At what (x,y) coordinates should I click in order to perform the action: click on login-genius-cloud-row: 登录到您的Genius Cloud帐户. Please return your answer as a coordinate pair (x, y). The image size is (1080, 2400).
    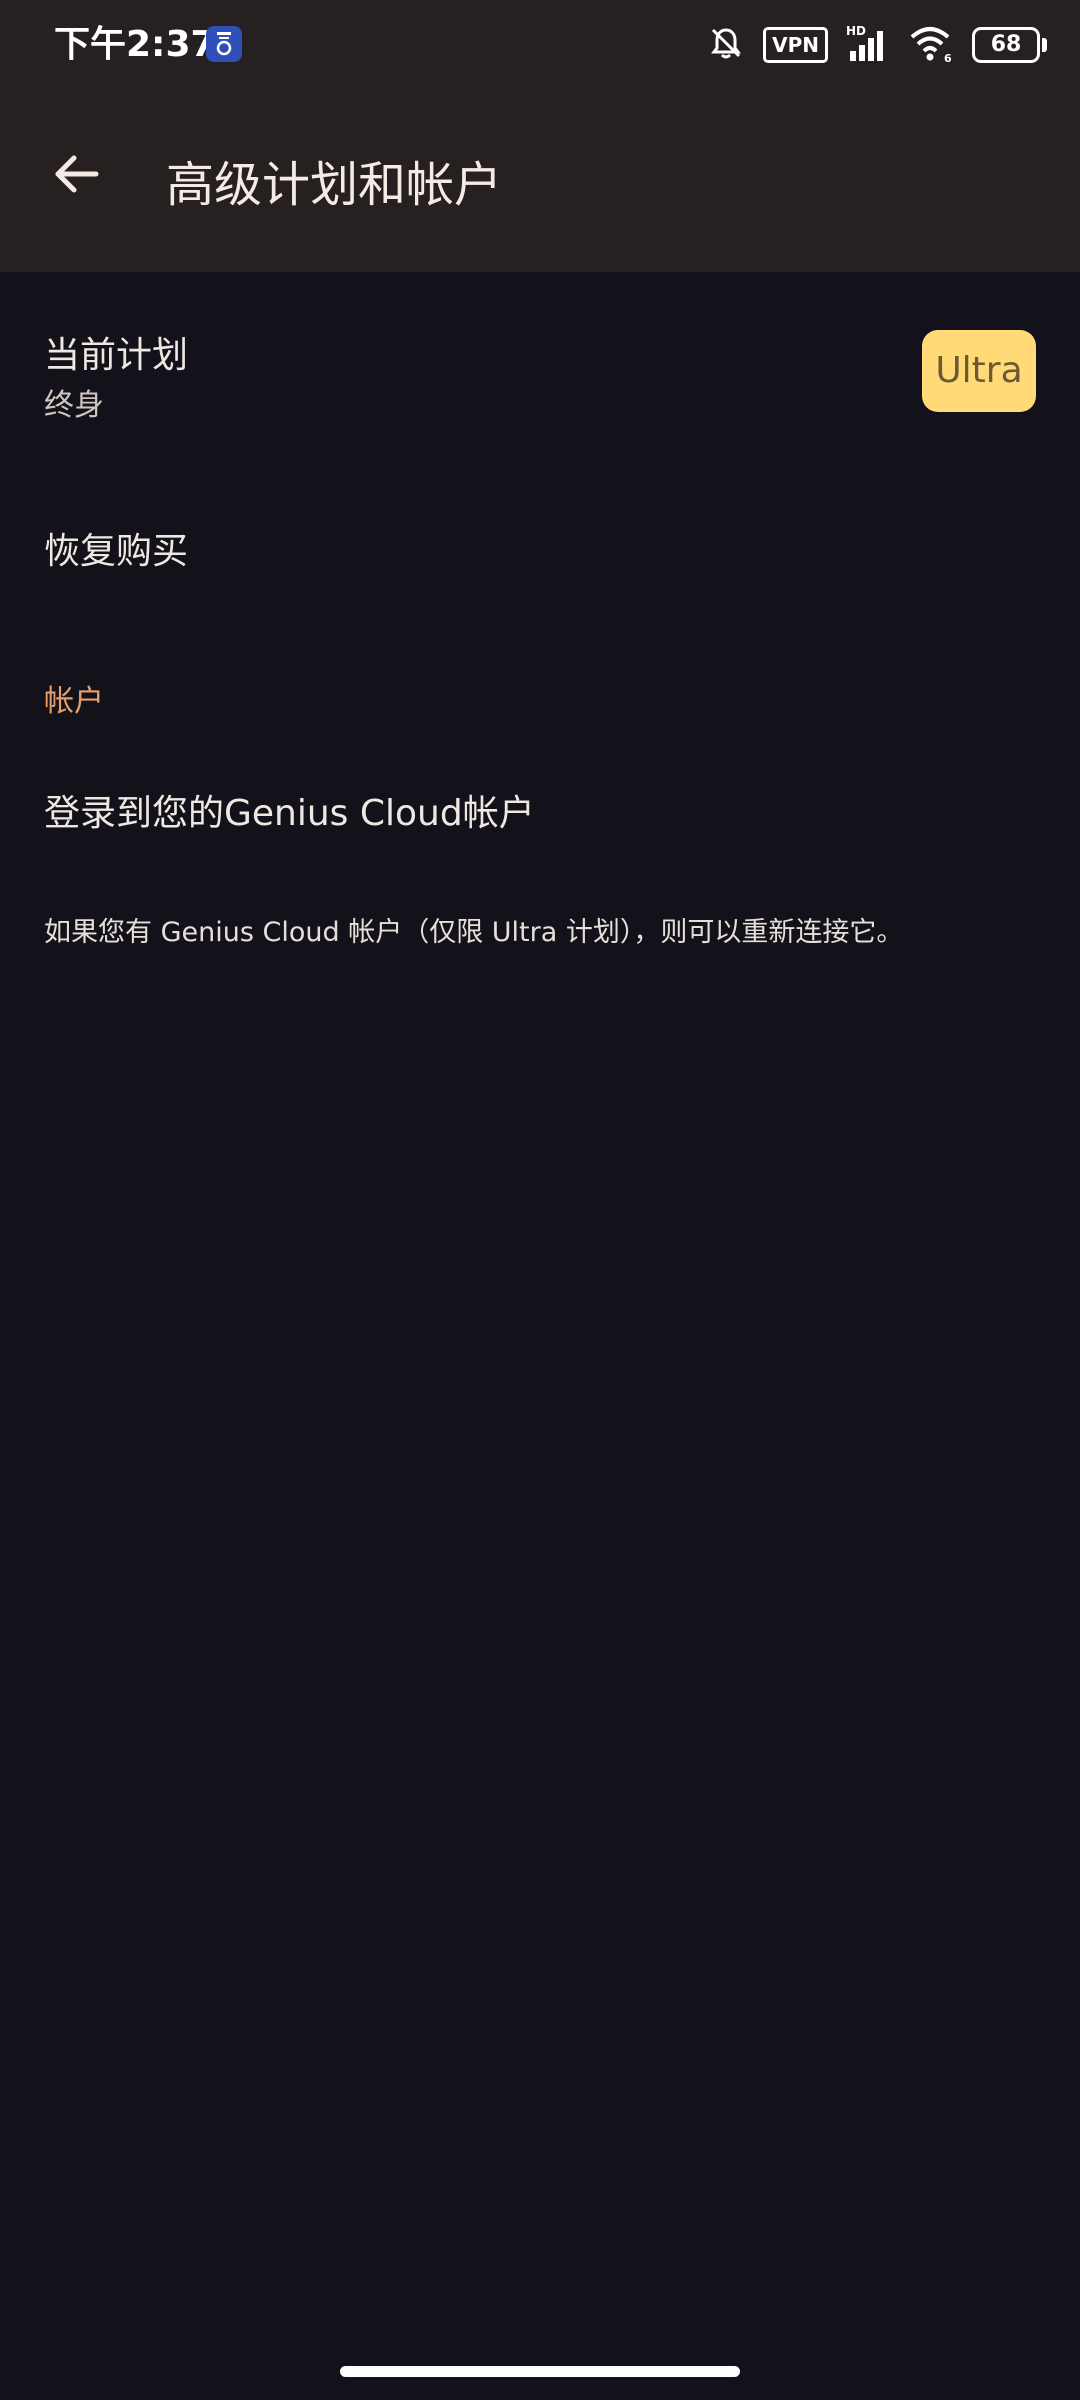
    Looking at the image, I should click on (540, 810).